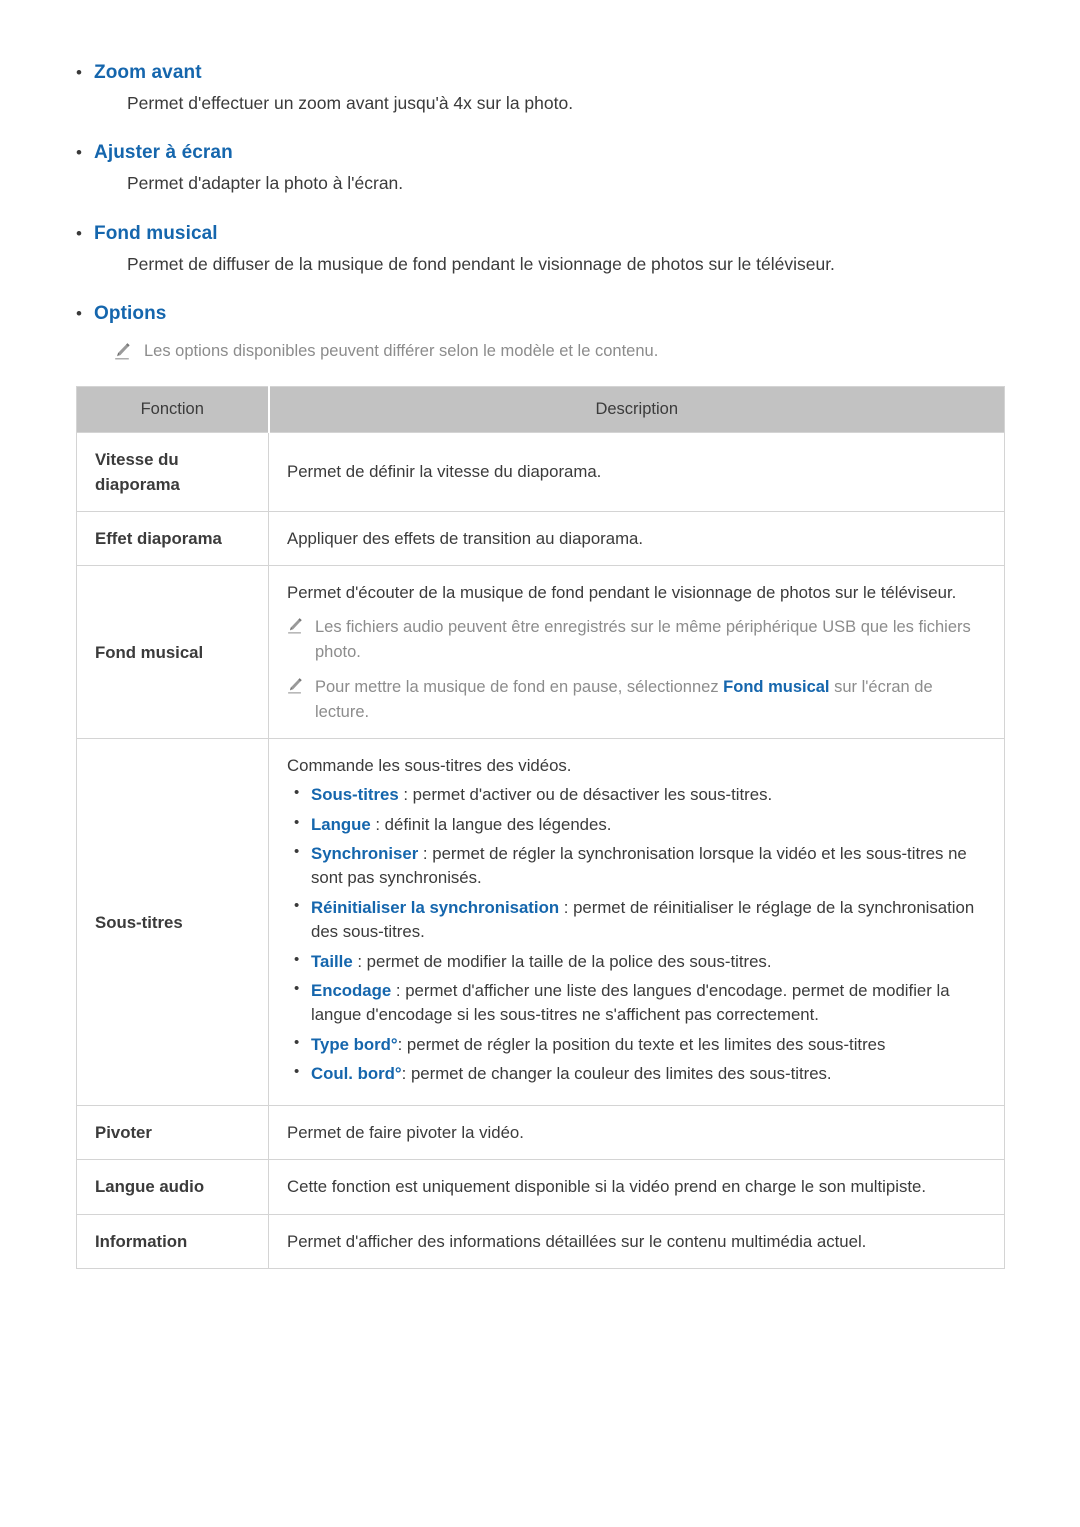  What do you see at coordinates (351, 990) in the screenshot?
I see `sub-option-term: Encodage` at bounding box center [351, 990].